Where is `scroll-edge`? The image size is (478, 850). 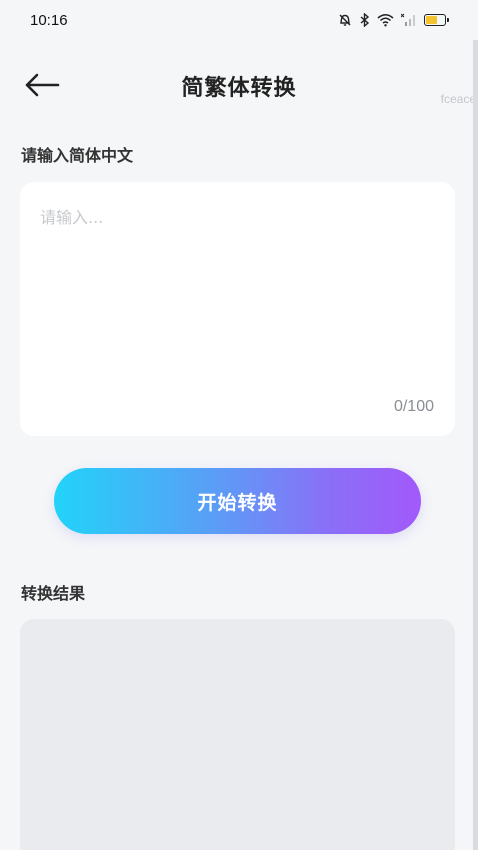 scroll-edge is located at coordinates (475, 445).